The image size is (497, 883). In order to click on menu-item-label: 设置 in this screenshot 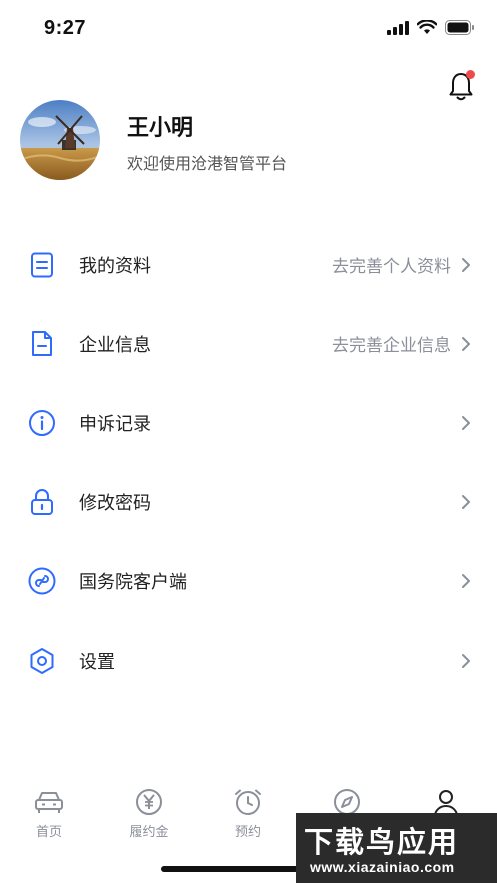, I will do `click(97, 661)`.